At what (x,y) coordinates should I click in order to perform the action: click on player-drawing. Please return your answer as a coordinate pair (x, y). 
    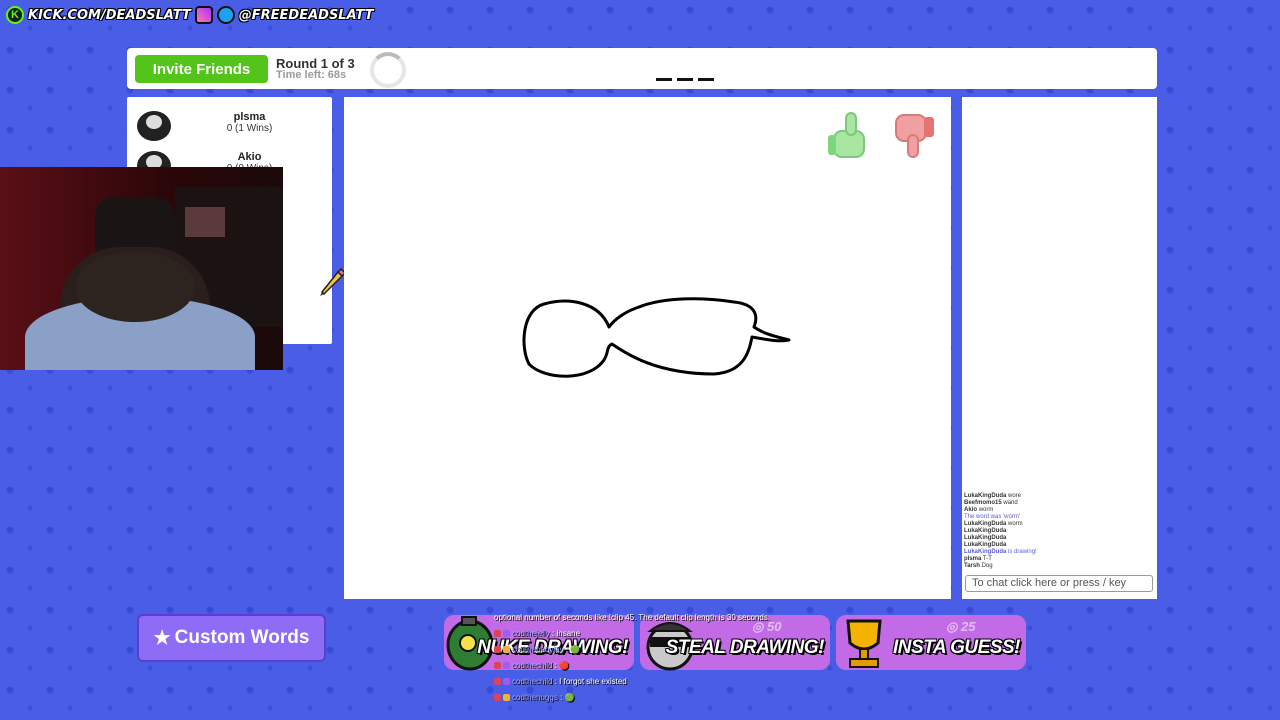
    Looking at the image, I should click on (656, 337).